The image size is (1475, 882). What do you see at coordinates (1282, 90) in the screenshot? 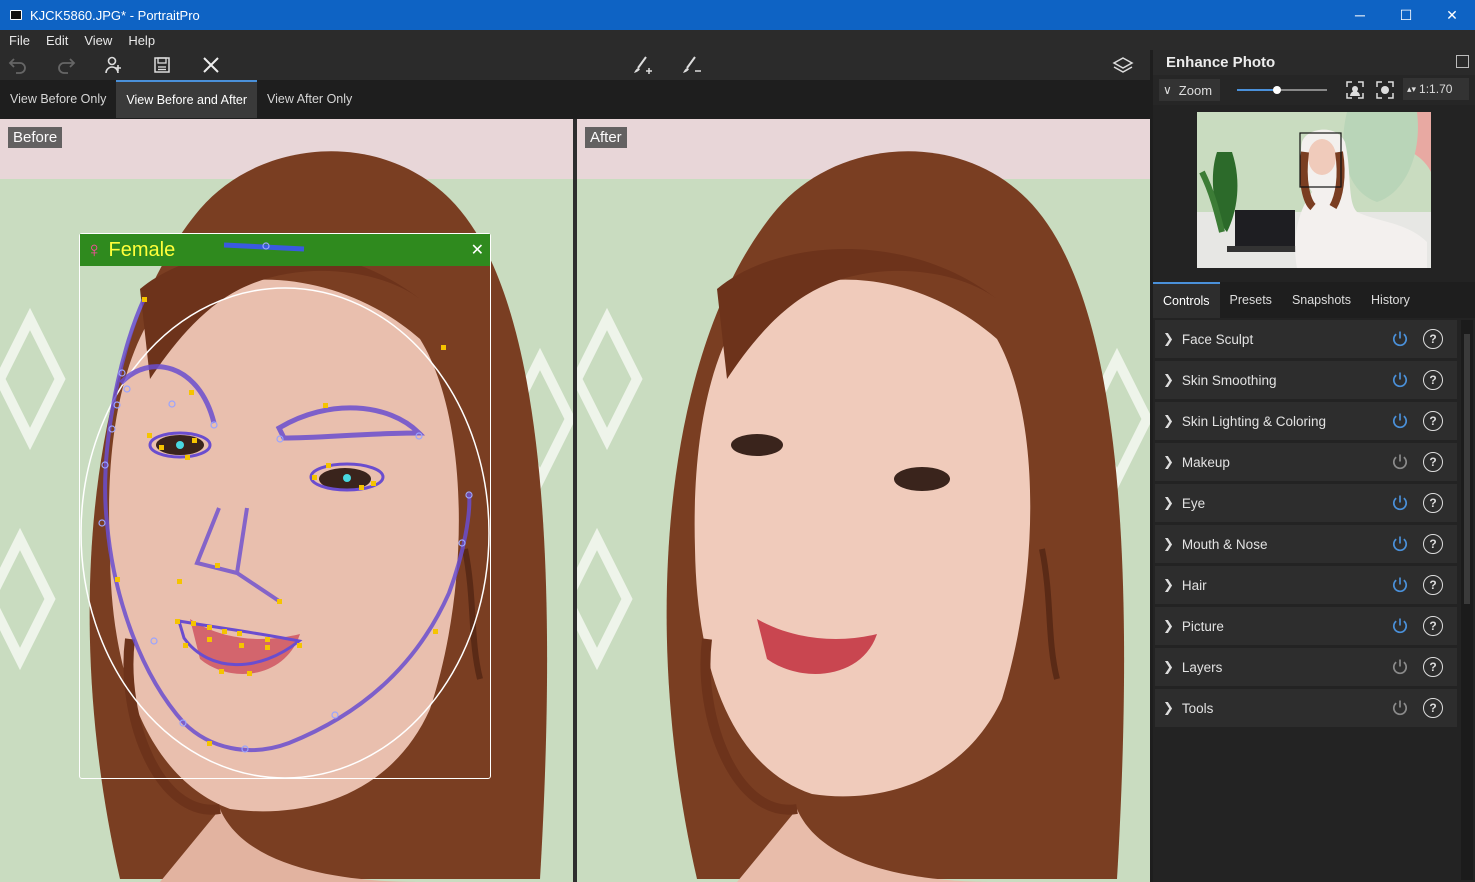
I see `zoom-slider` at bounding box center [1282, 90].